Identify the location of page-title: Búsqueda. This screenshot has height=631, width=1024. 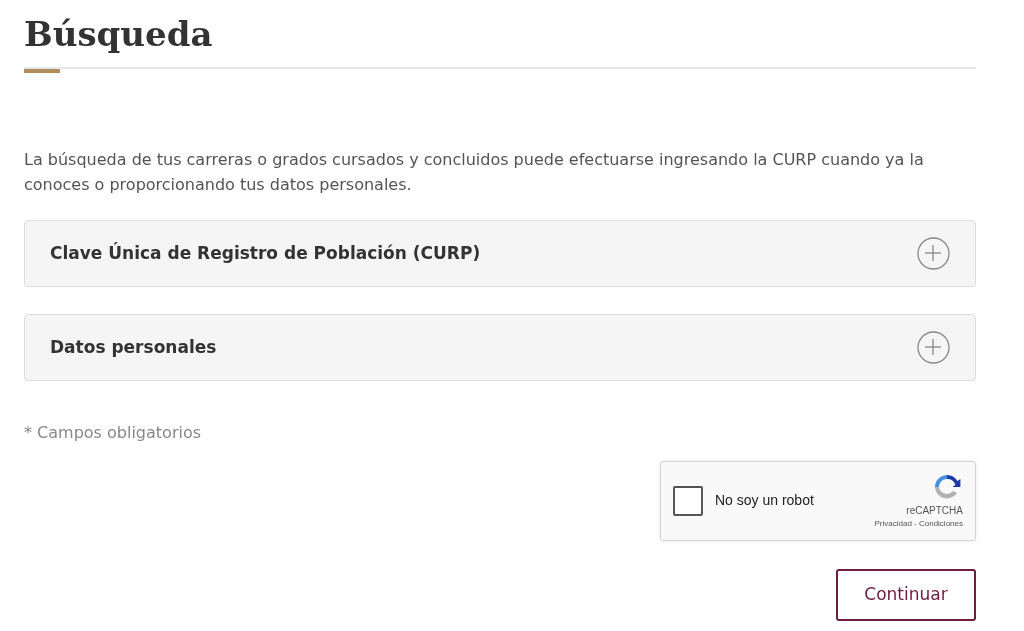
(119, 34).